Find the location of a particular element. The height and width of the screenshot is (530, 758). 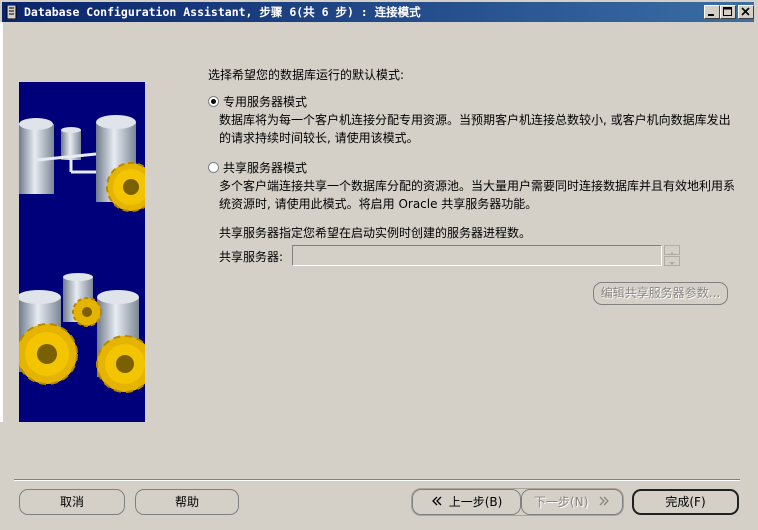

minimize-icon is located at coordinates (711, 15).